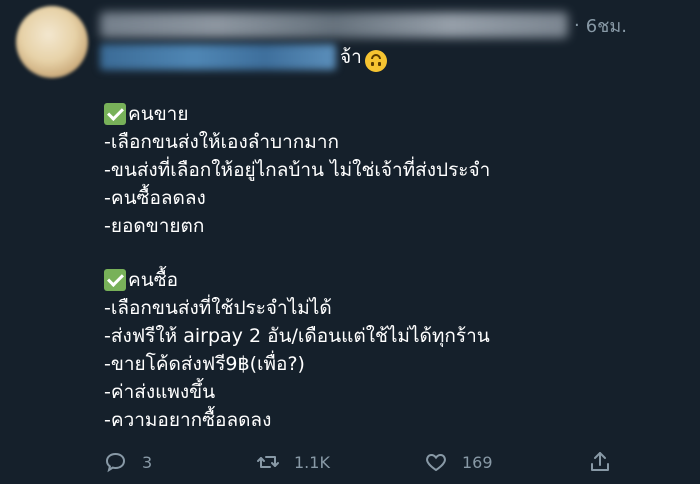 This screenshot has width=700, height=484. I want to click on list-item: -ขายโค้ดส่งฟรี9฿(เพื่อ?), so click(204, 364).